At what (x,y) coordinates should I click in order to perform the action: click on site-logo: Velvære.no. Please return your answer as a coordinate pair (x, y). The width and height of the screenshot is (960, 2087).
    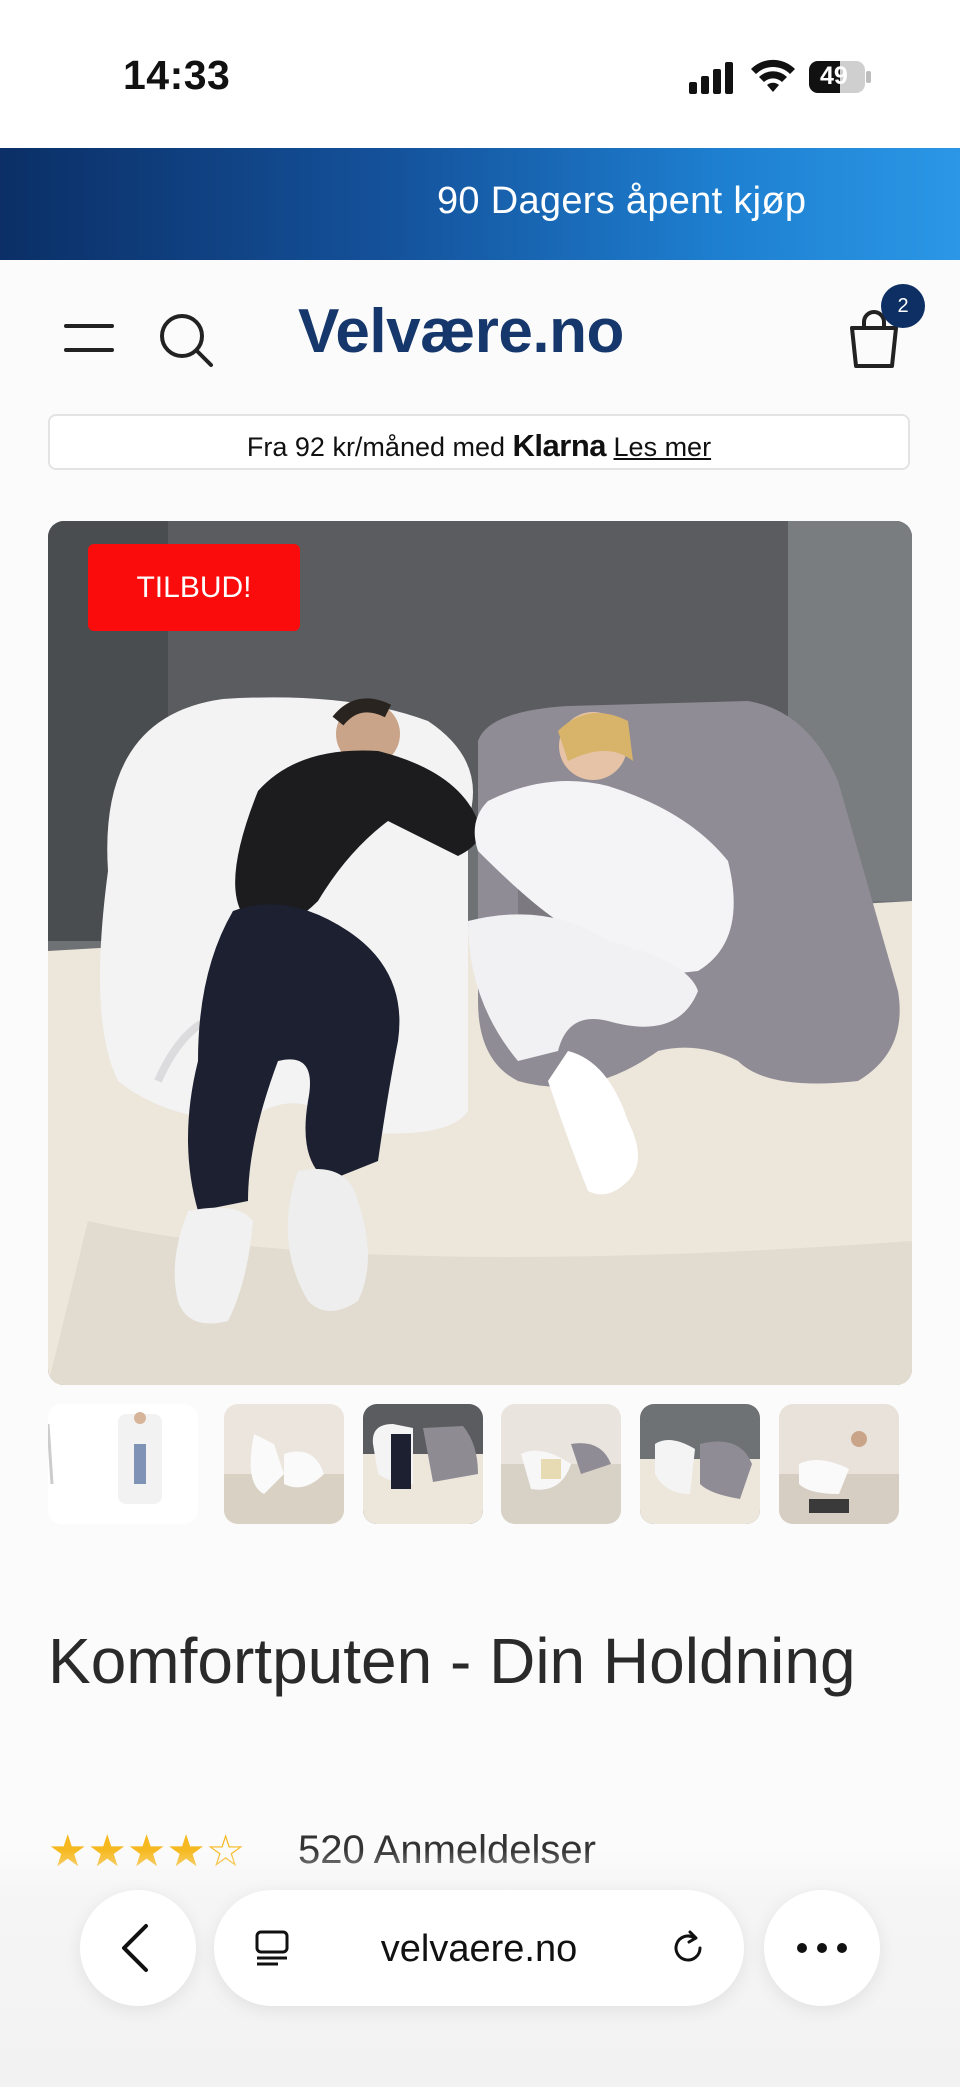
    Looking at the image, I should click on (461, 331).